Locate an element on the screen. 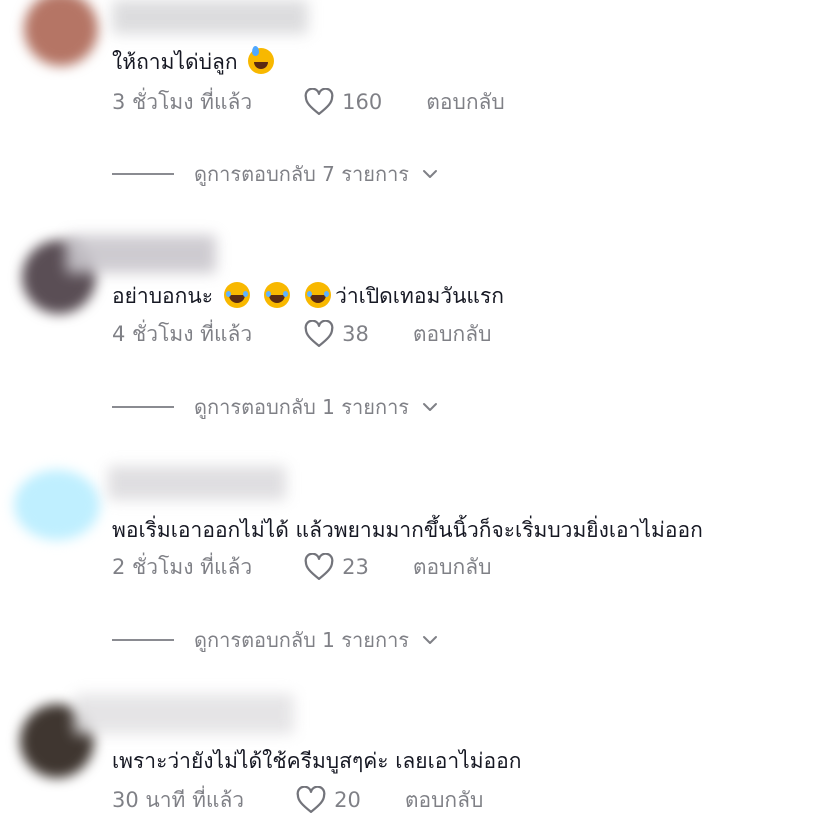 The height and width of the screenshot is (824, 839). comment-text: อย่าบอกนะ ว่าเปิดเทอมวันแรก is located at coordinates (308, 296).